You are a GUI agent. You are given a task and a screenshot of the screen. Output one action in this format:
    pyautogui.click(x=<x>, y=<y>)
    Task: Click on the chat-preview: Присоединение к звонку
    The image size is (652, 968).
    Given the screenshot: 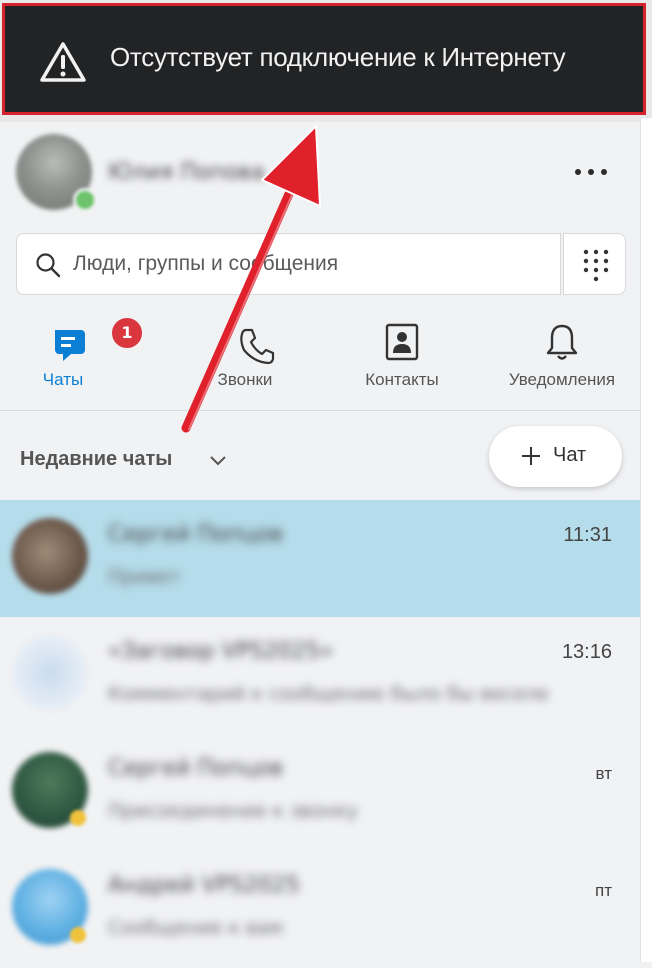 What is the action you would take?
    pyautogui.click(x=233, y=811)
    